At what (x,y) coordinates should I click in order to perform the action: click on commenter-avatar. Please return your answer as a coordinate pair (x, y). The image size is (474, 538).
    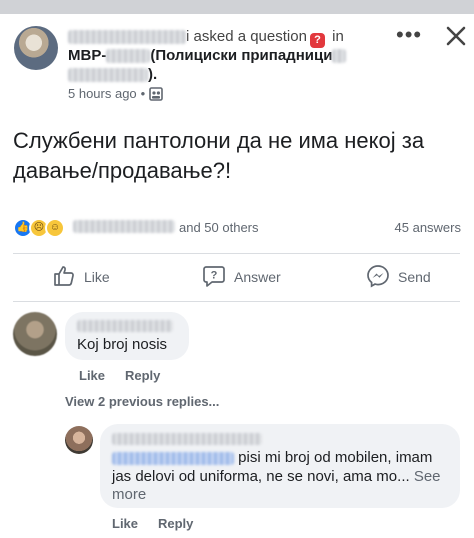
    Looking at the image, I should click on (35, 334).